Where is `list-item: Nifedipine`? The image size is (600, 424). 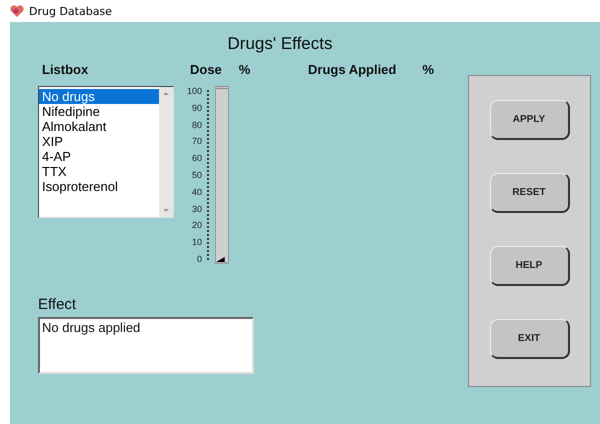 list-item: Nifedipine is located at coordinates (99, 111).